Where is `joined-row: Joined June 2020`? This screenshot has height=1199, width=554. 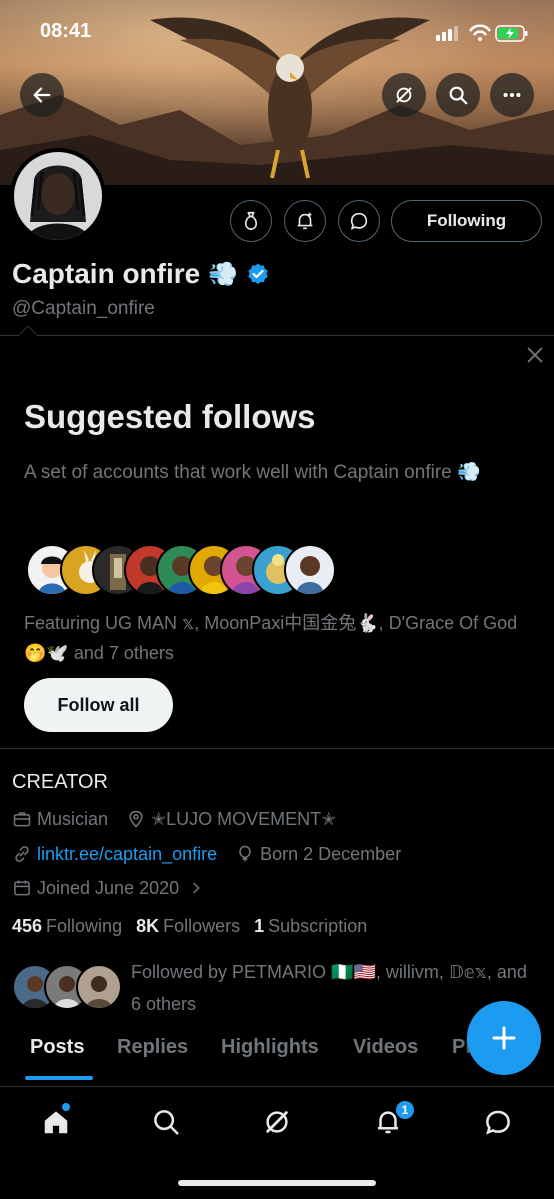
joined-row: Joined June 2020 is located at coordinates (117, 888).